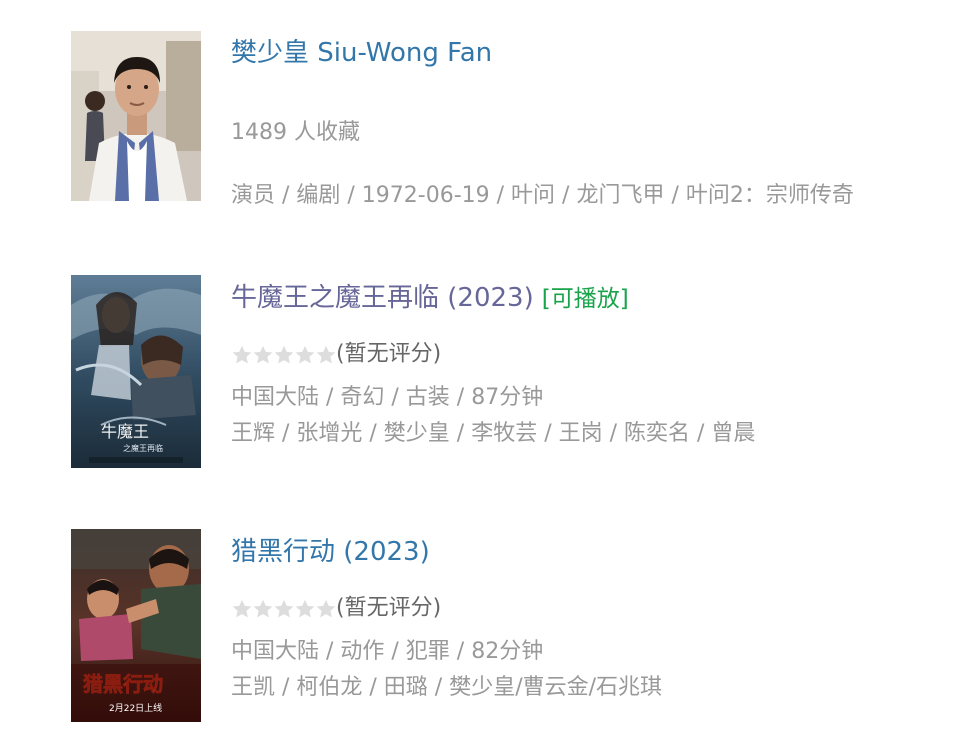  I want to click on movie-title-link: 猎黑行动 (2023), so click(330, 552).